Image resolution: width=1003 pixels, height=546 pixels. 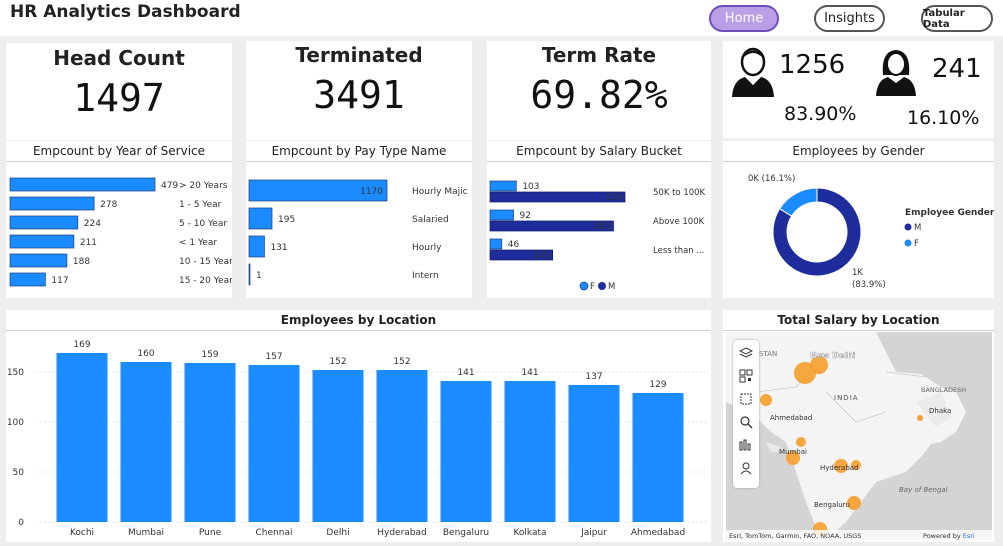 What do you see at coordinates (833, 355) in the screenshot?
I see `map-label-new-delhi: New Delhi` at bounding box center [833, 355].